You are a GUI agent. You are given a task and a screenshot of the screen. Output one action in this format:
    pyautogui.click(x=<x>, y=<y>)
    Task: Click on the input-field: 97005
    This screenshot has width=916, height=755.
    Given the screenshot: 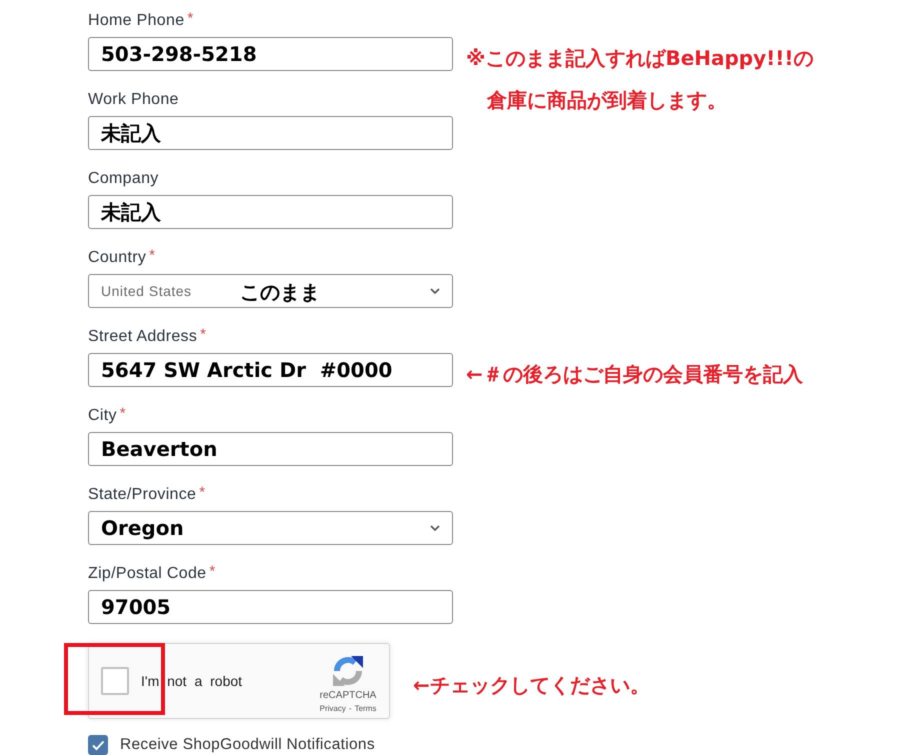 What is the action you would take?
    pyautogui.click(x=270, y=607)
    